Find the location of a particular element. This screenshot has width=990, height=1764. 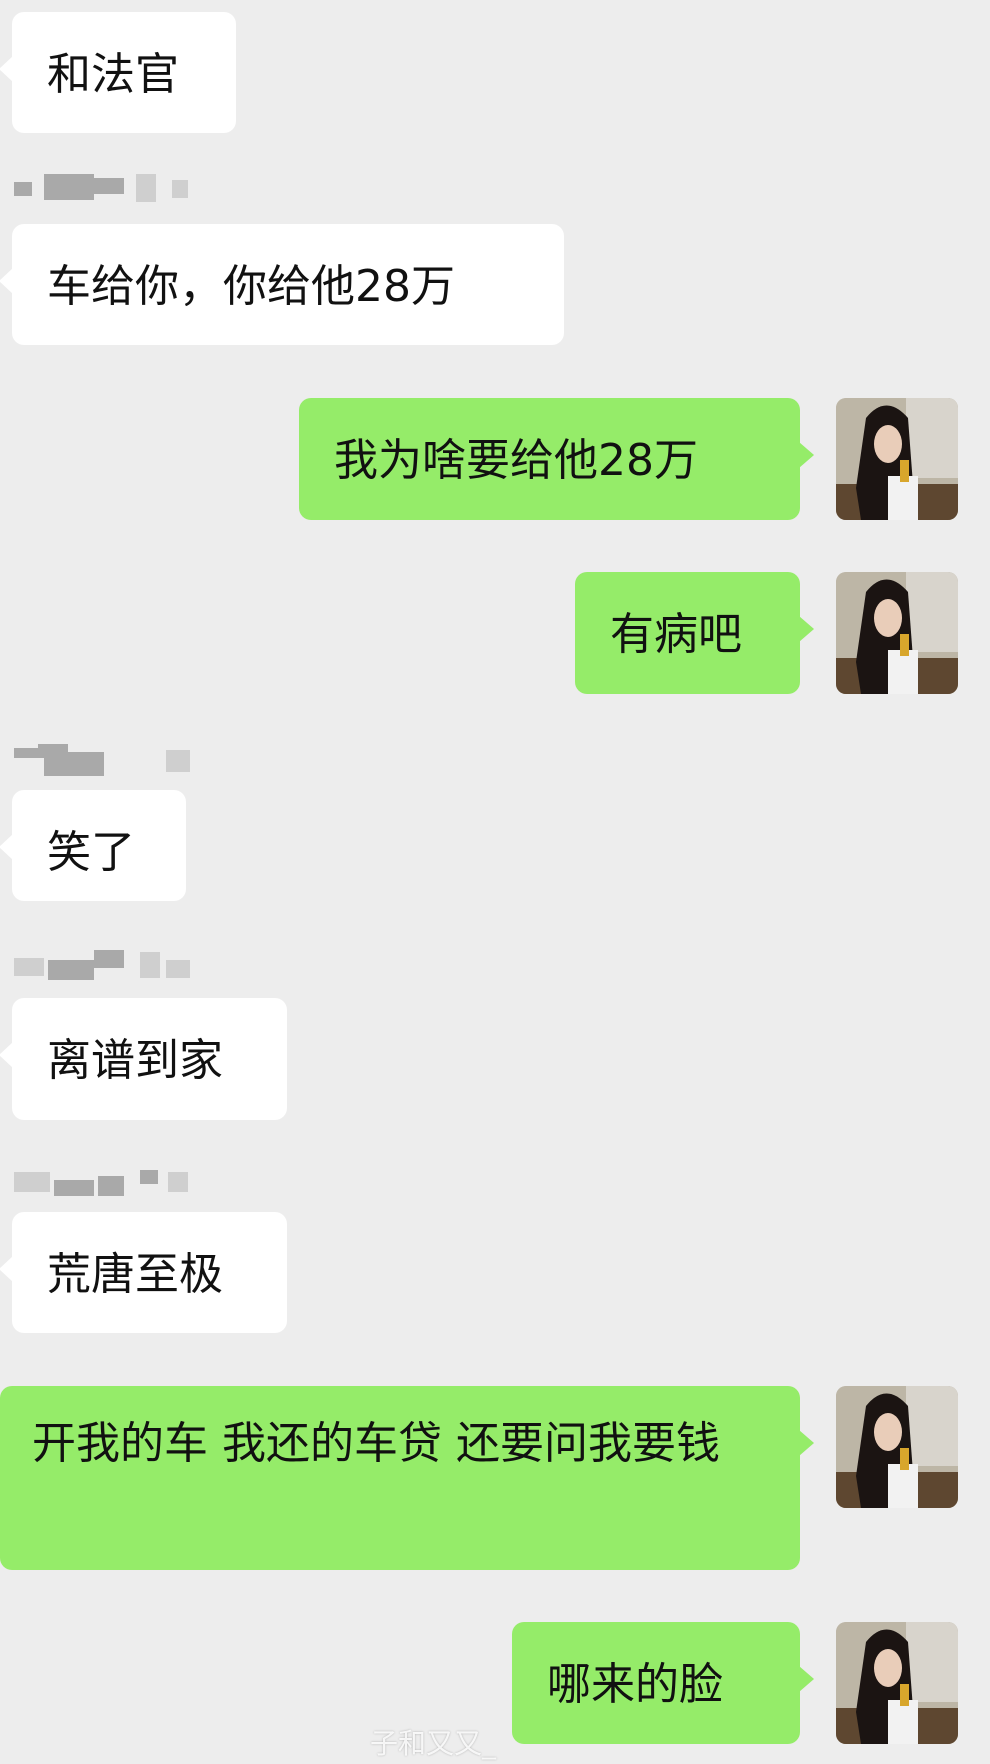

message-text: 开我的车 我还的车贷 还要问我要钱 is located at coordinates (376, 1443).